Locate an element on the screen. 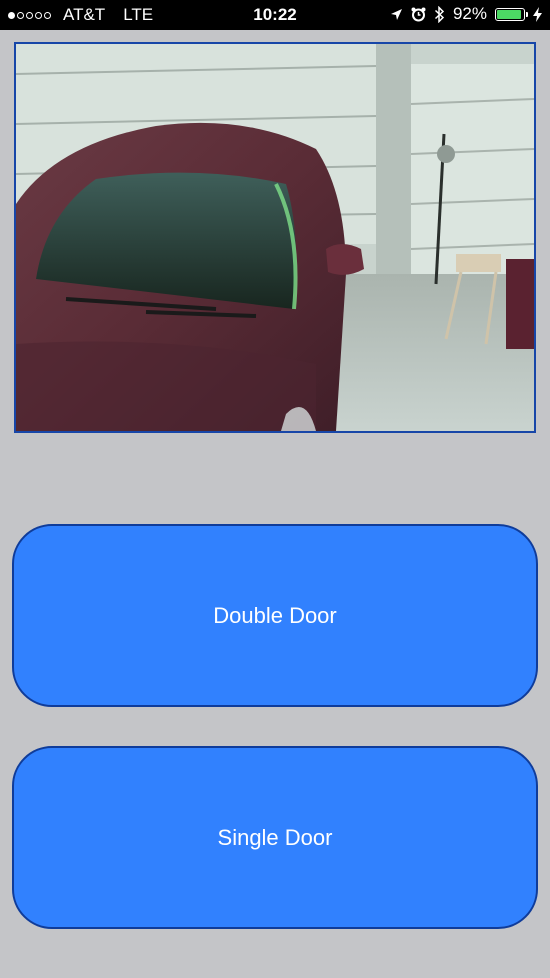  single-door-label: Single Door is located at coordinates (275, 837).